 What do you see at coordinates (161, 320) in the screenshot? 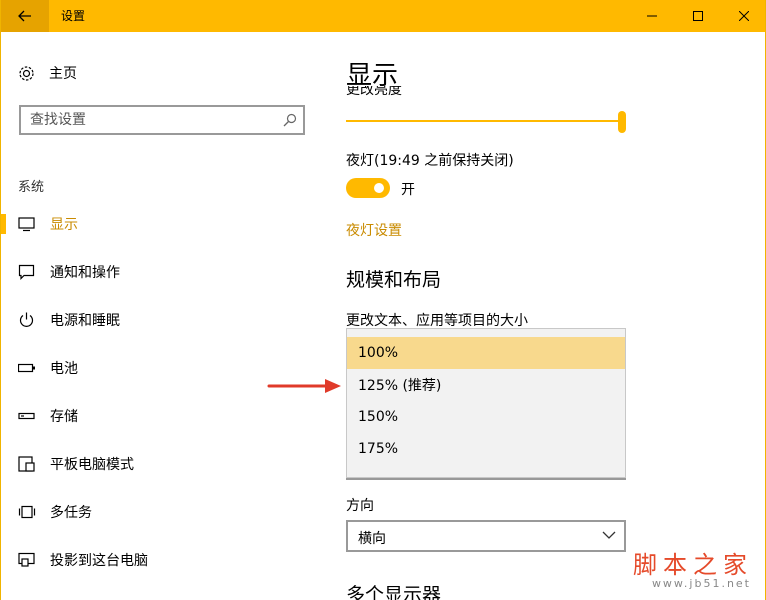
I see `sidebar-item-power: 电源和睡眠` at bounding box center [161, 320].